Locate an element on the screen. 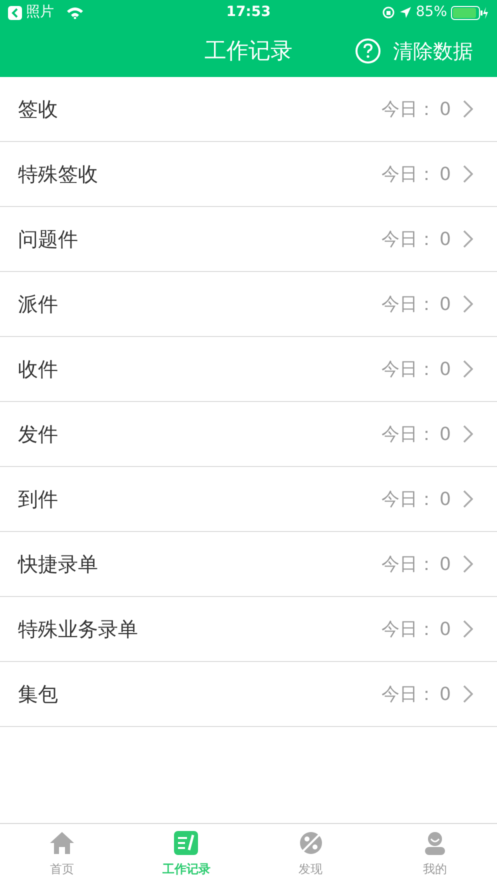  list-row: 收件 今日： 0 is located at coordinates (248, 369).